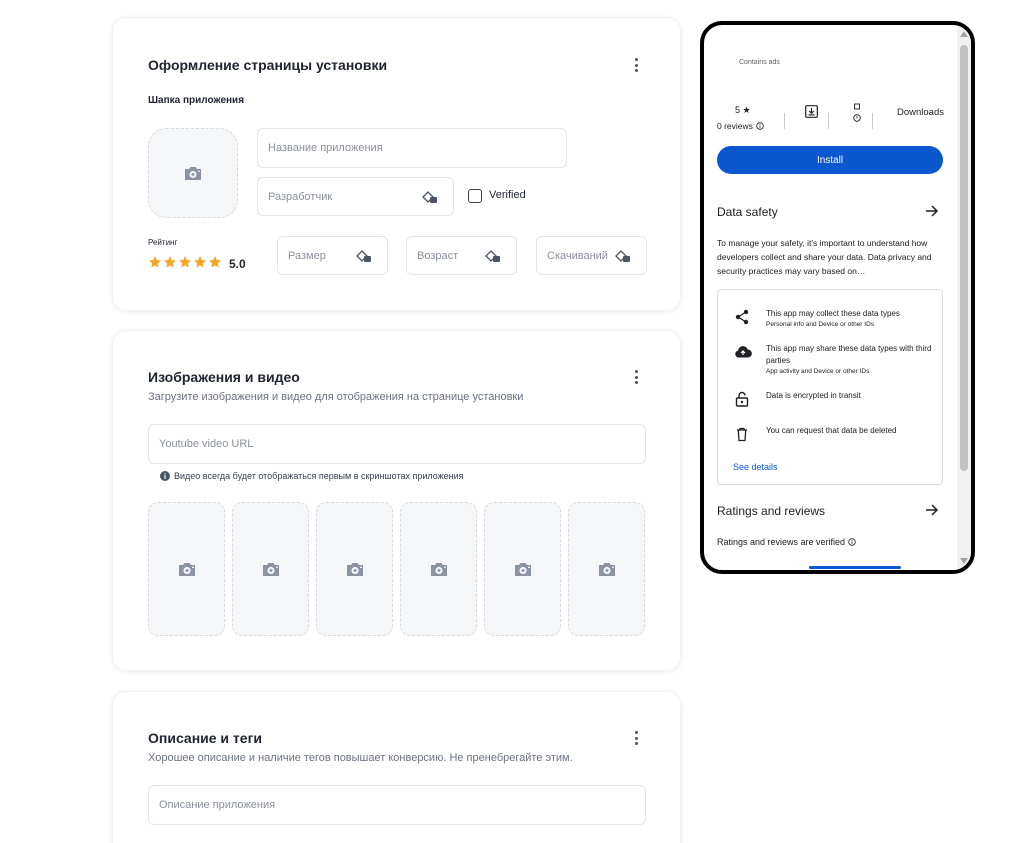 Image resolution: width=1023 pixels, height=843 pixels. I want to click on cloud-upload-icon, so click(743, 352).